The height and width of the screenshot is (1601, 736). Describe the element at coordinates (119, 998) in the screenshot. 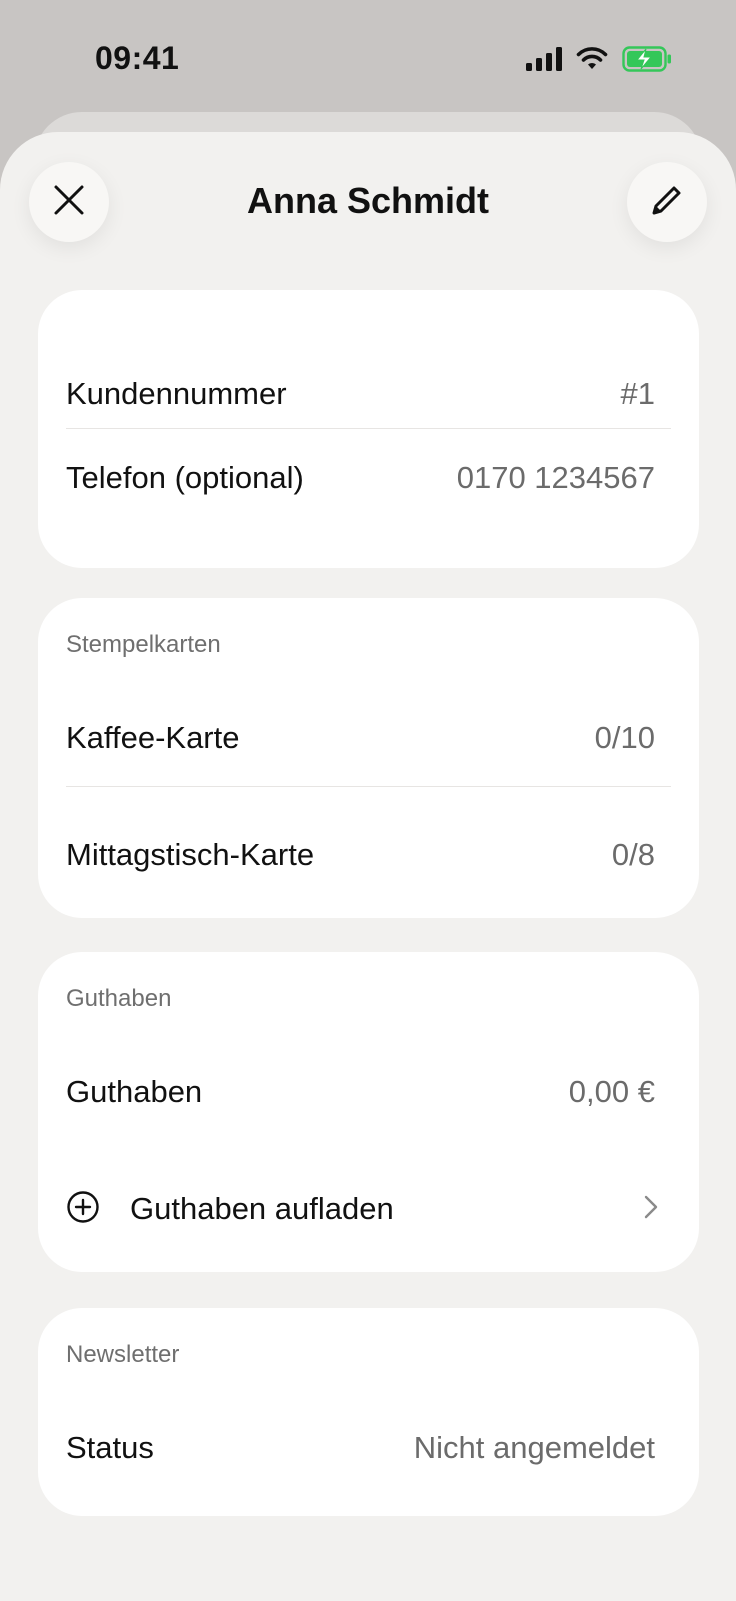

I see `section-title-credit: Guthaben` at that location.